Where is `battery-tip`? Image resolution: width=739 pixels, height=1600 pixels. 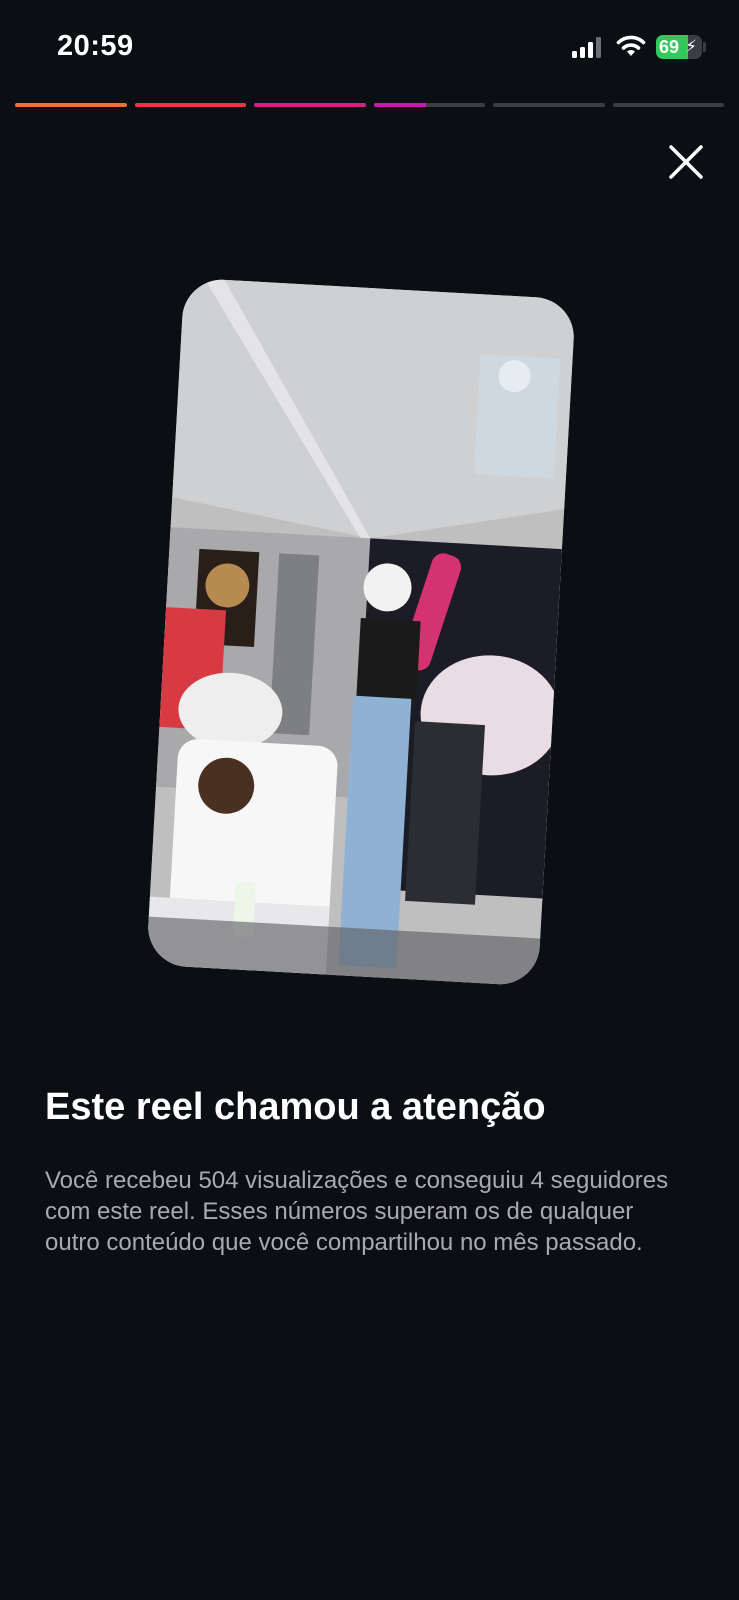 battery-tip is located at coordinates (704, 47).